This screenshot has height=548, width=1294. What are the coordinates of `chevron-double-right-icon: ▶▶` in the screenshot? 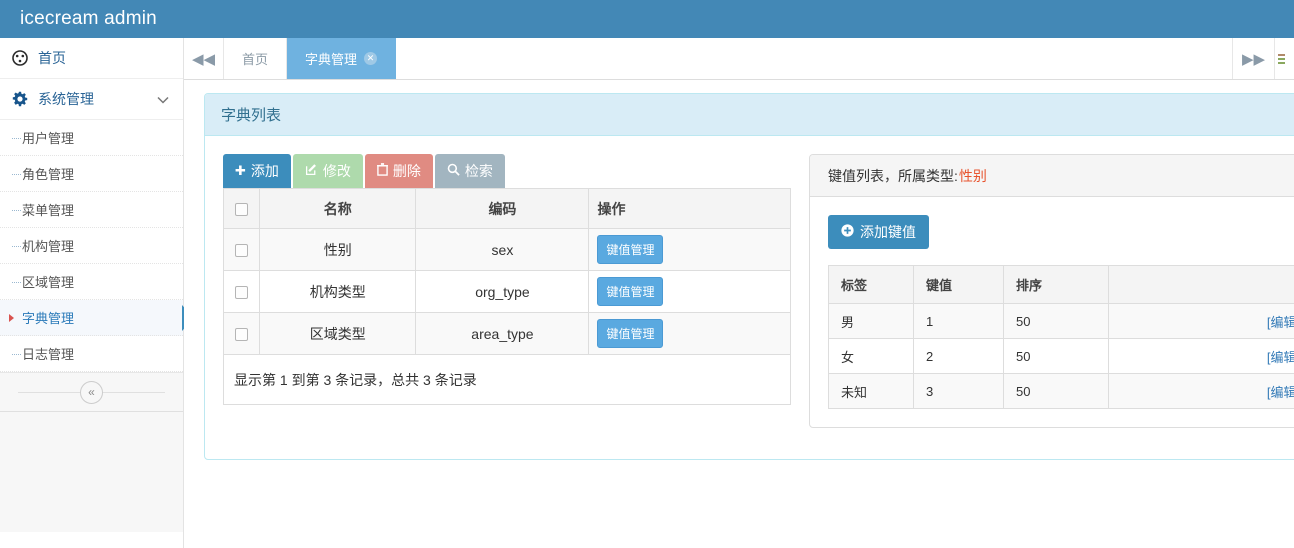 It's located at (1253, 58).